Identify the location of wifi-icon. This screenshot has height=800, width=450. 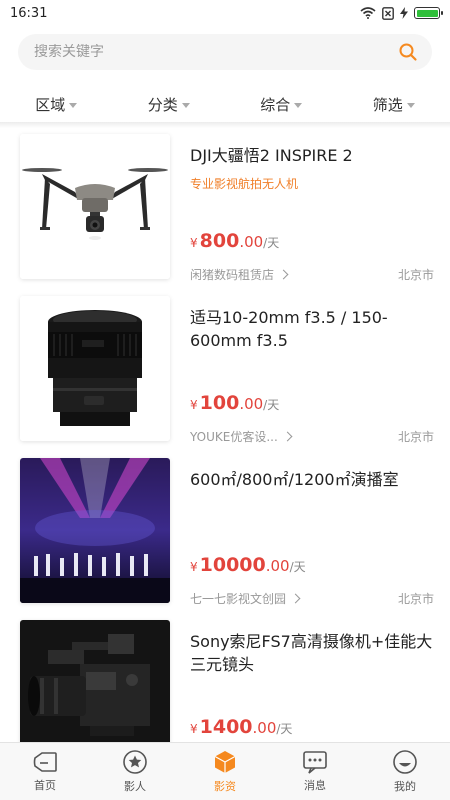
(368, 13).